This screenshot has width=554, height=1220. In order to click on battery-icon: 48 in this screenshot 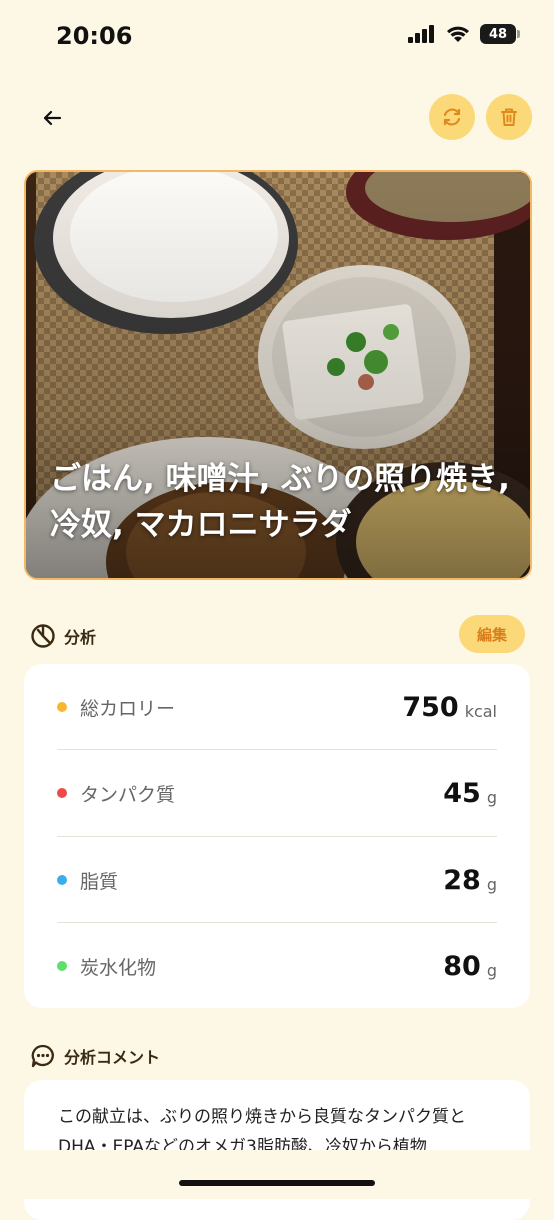, I will do `click(500, 34)`.